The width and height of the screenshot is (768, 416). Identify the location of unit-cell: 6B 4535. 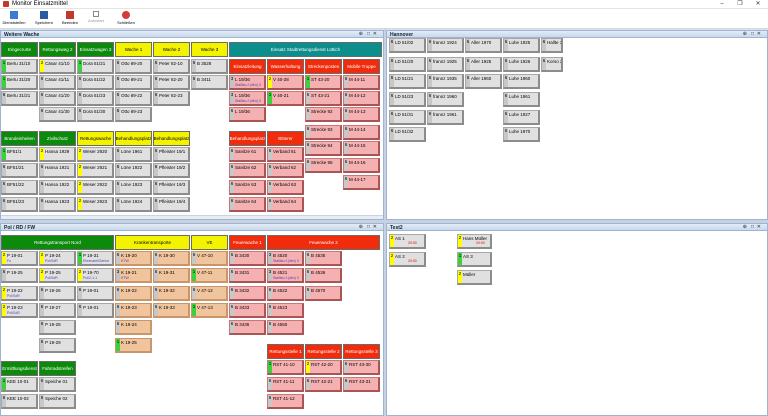
(323, 258).